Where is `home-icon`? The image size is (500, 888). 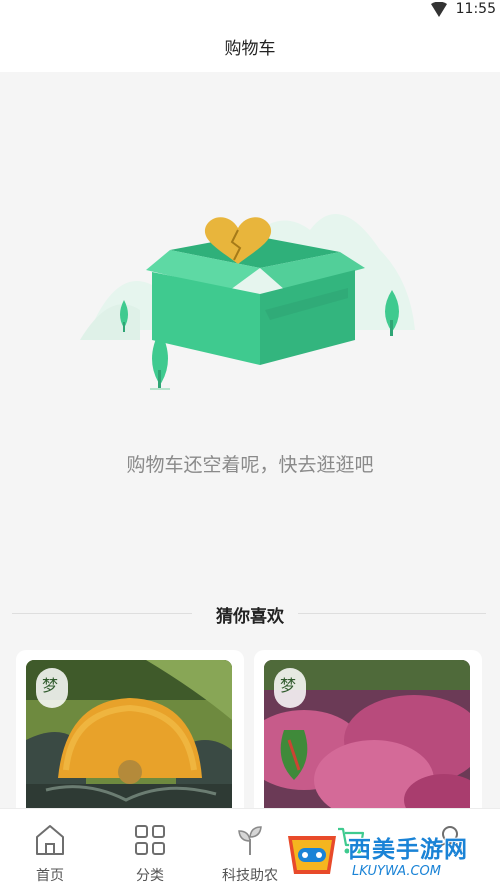
home-icon is located at coordinates (50, 840).